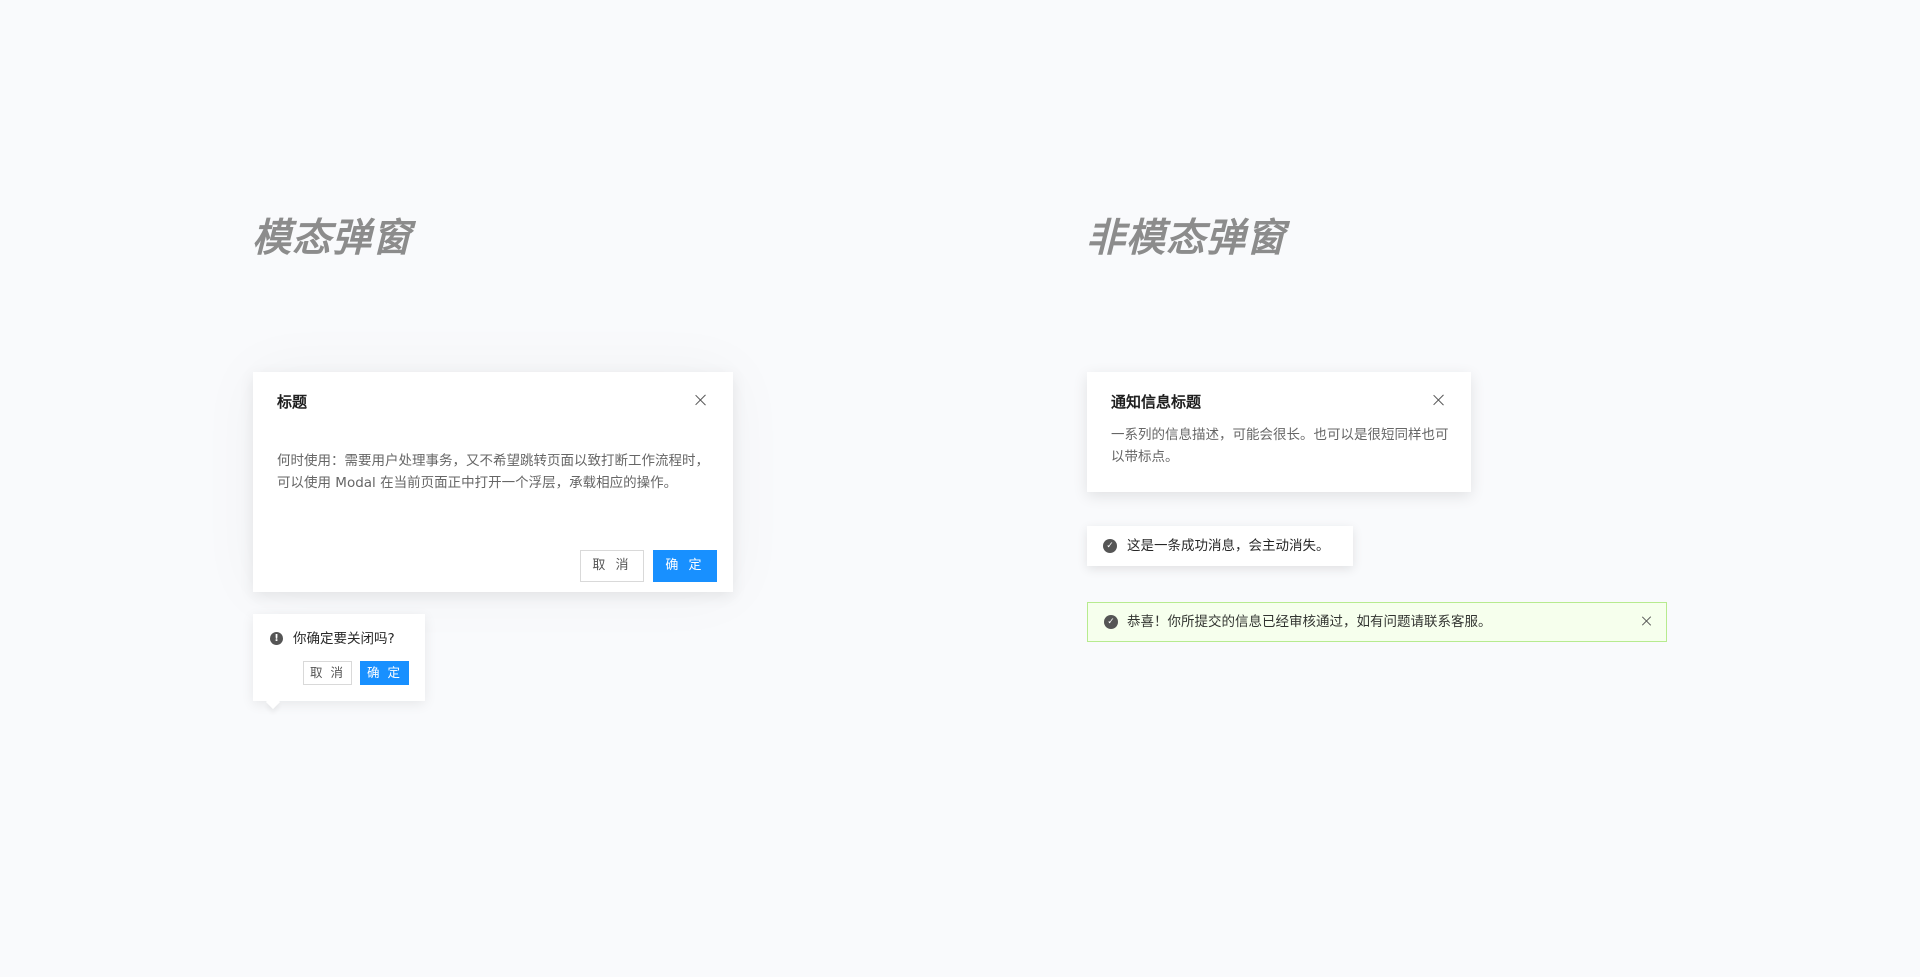 Image resolution: width=1920 pixels, height=977 pixels. I want to click on success-message: ✓ 这是一条成功消息，会主动消失。, so click(1220, 546).